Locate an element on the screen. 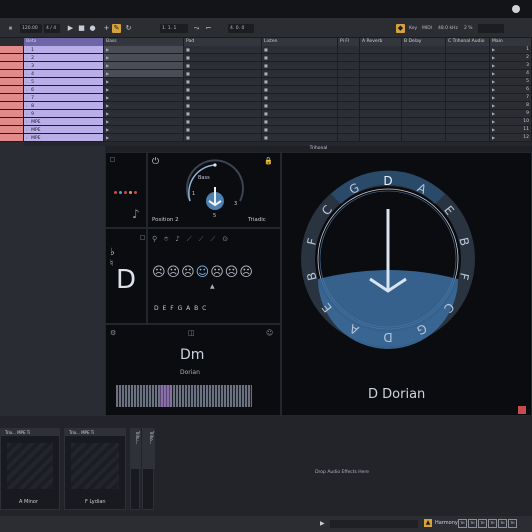 The width and height of the screenshot is (532, 532). plugin-corner-icon is located at coordinates (522, 410).